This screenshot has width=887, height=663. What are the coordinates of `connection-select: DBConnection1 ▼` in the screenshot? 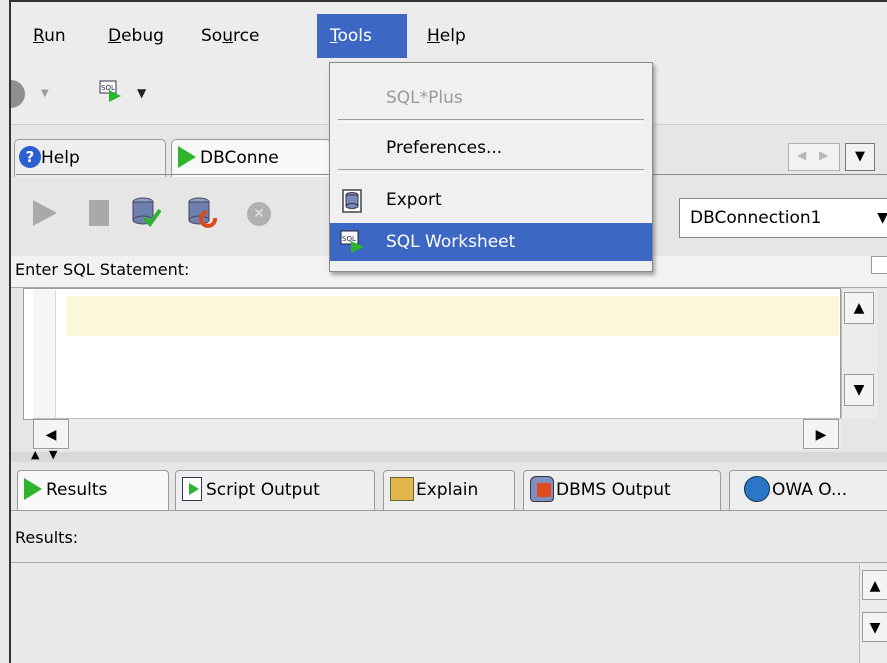 It's located at (783, 218).